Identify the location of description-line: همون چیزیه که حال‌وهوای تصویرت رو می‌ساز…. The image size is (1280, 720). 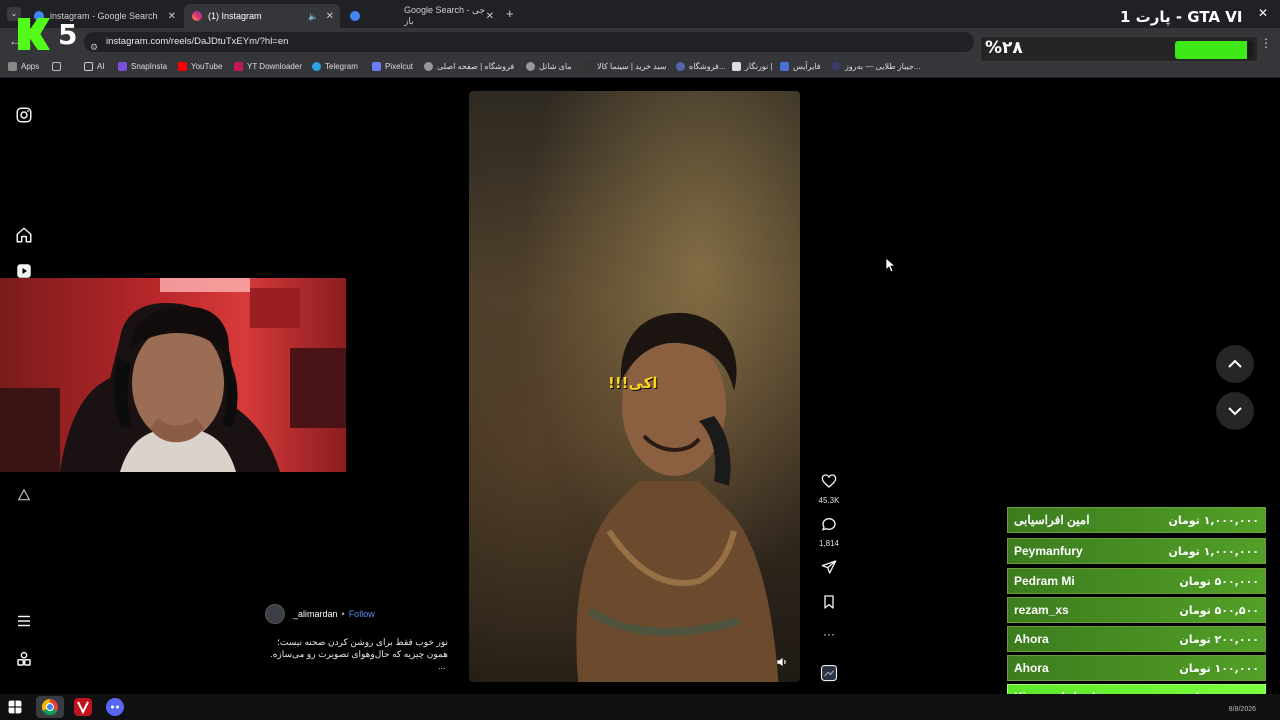
(359, 654).